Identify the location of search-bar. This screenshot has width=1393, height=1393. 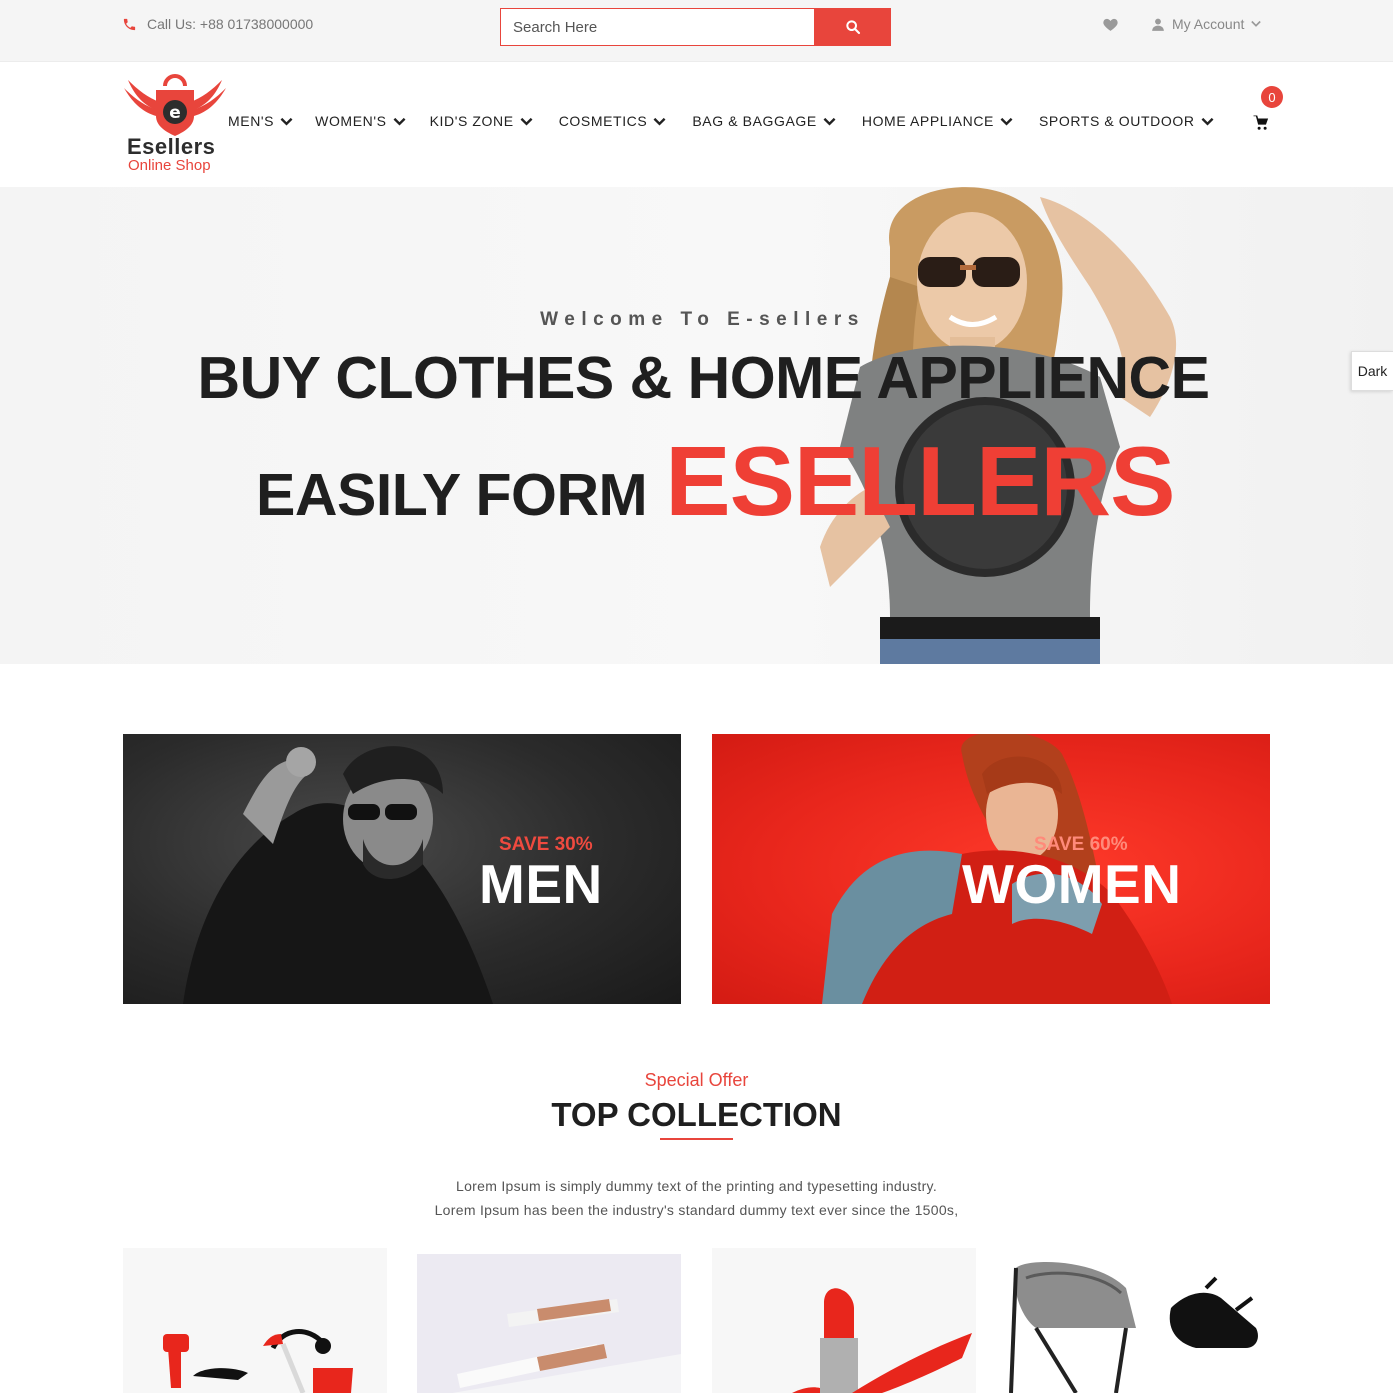
(695, 27).